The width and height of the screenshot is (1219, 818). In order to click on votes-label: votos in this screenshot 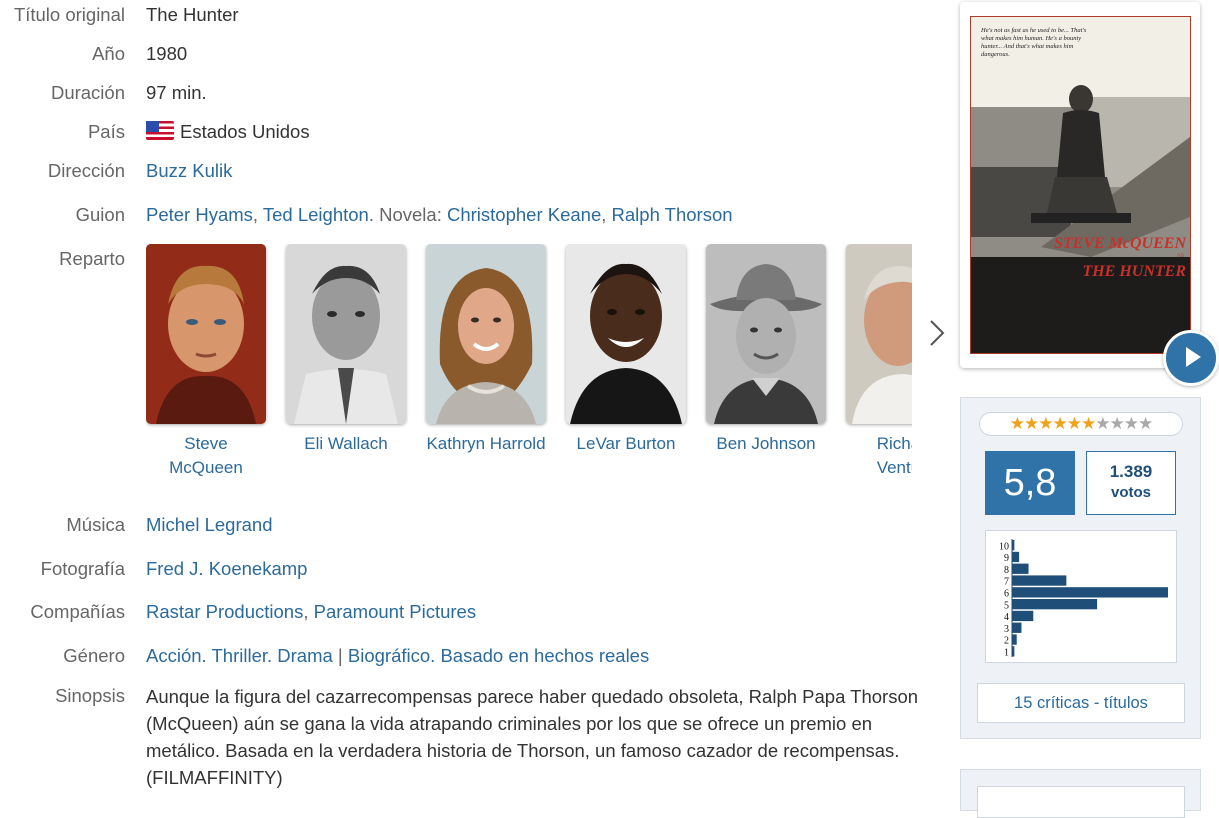, I will do `click(1130, 492)`.